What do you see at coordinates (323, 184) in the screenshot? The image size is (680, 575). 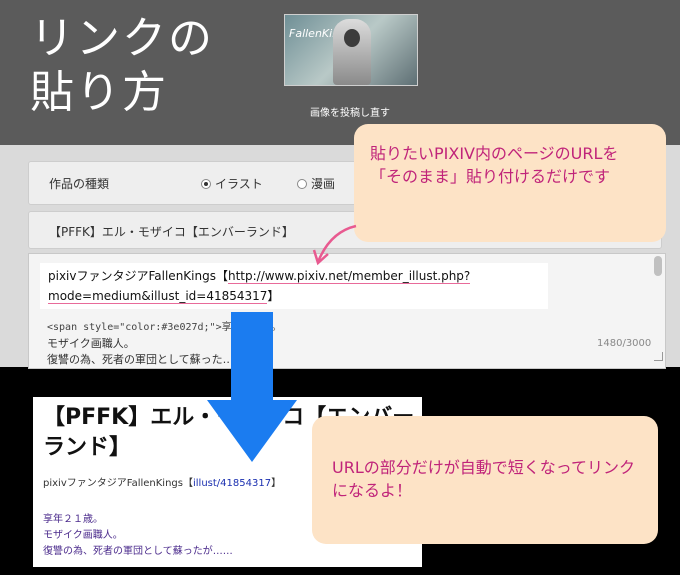 I see `radio-manga-label: 漫画` at bounding box center [323, 184].